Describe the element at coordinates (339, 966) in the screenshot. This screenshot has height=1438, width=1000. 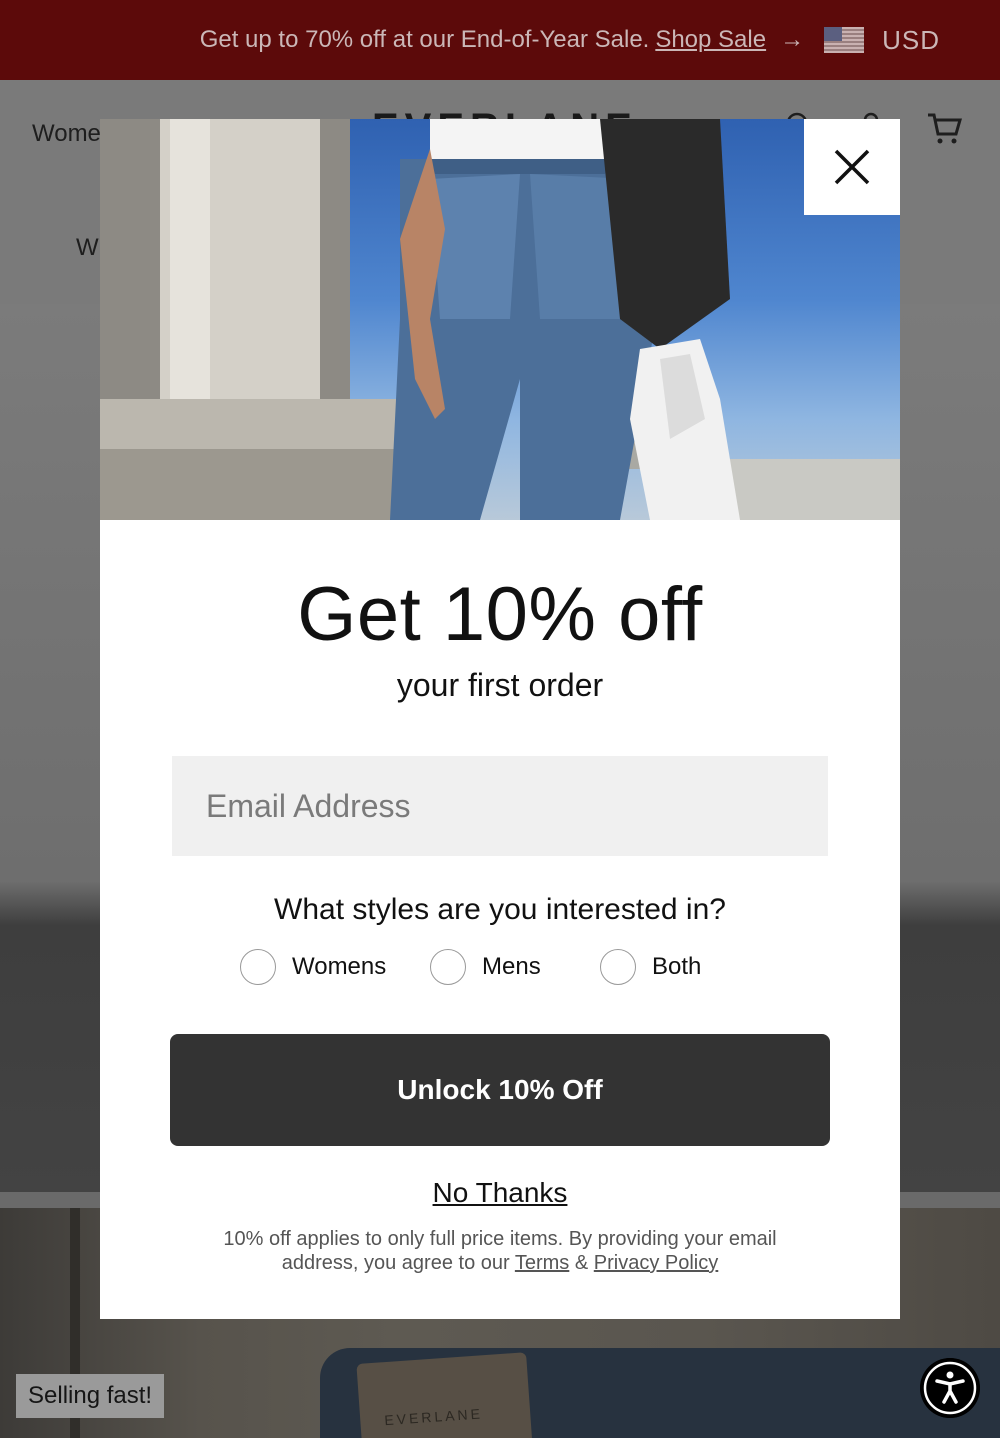
I see `radio-label-womens: Womens` at that location.